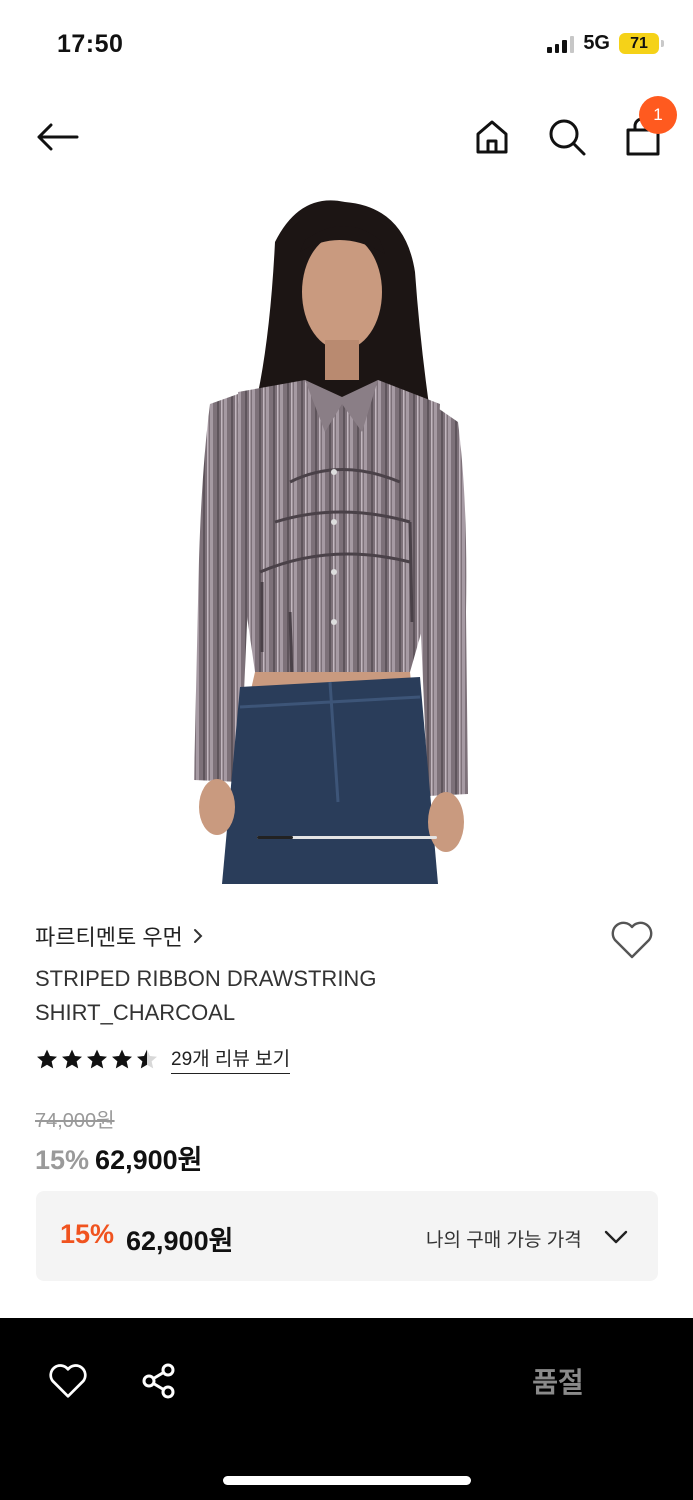  What do you see at coordinates (346, 137) in the screenshot?
I see `top-nav` at bounding box center [346, 137].